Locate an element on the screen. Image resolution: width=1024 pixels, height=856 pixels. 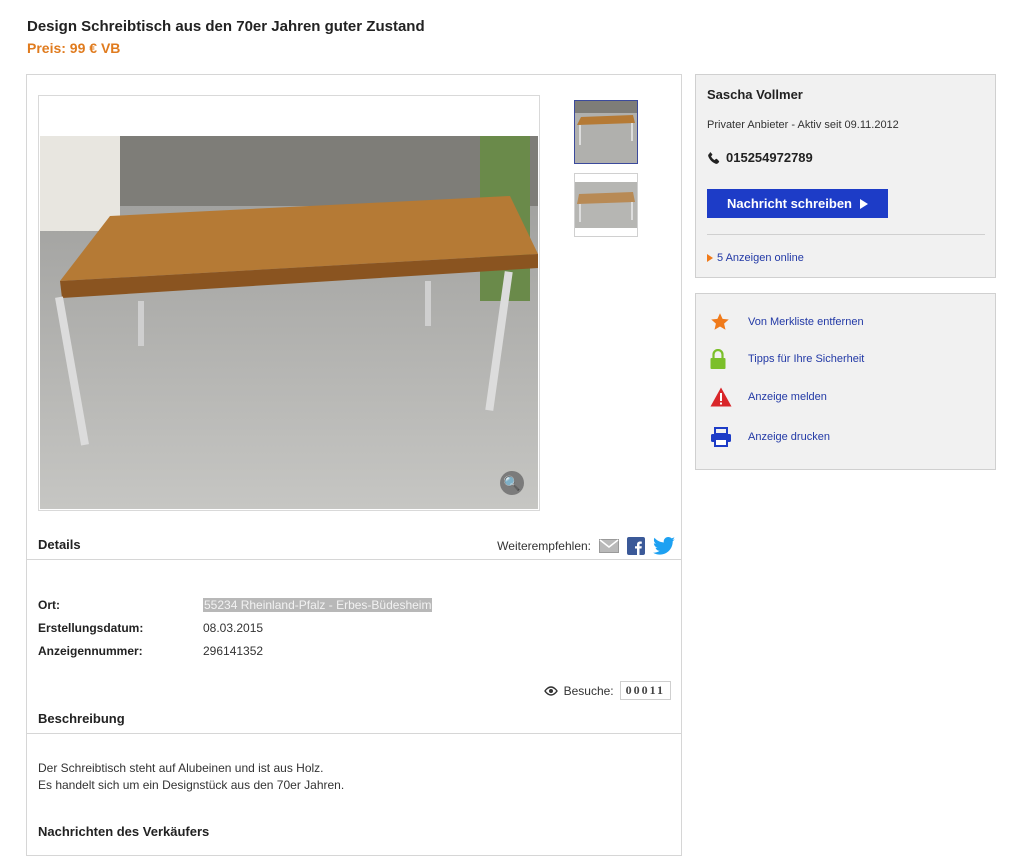
details-heading: Details is located at coordinates (59, 544).